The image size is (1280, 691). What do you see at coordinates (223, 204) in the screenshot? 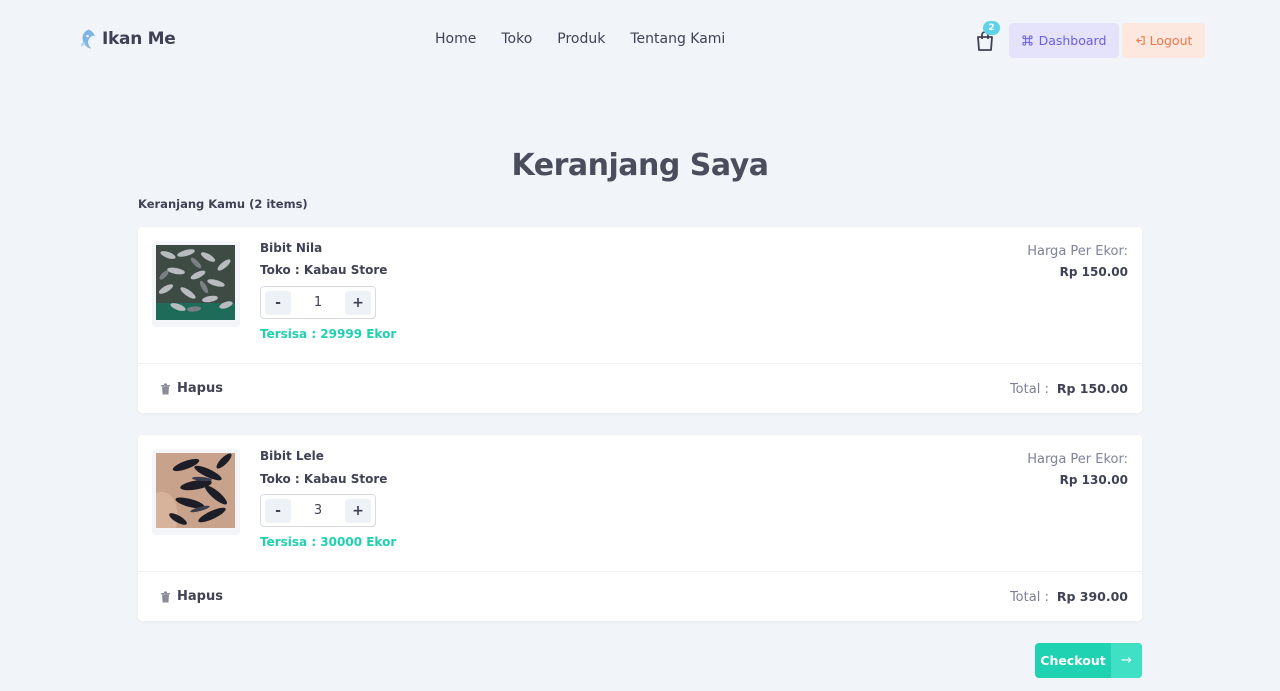
I see `cart-item-count: Keranjang Kamu (2 items)` at bounding box center [223, 204].